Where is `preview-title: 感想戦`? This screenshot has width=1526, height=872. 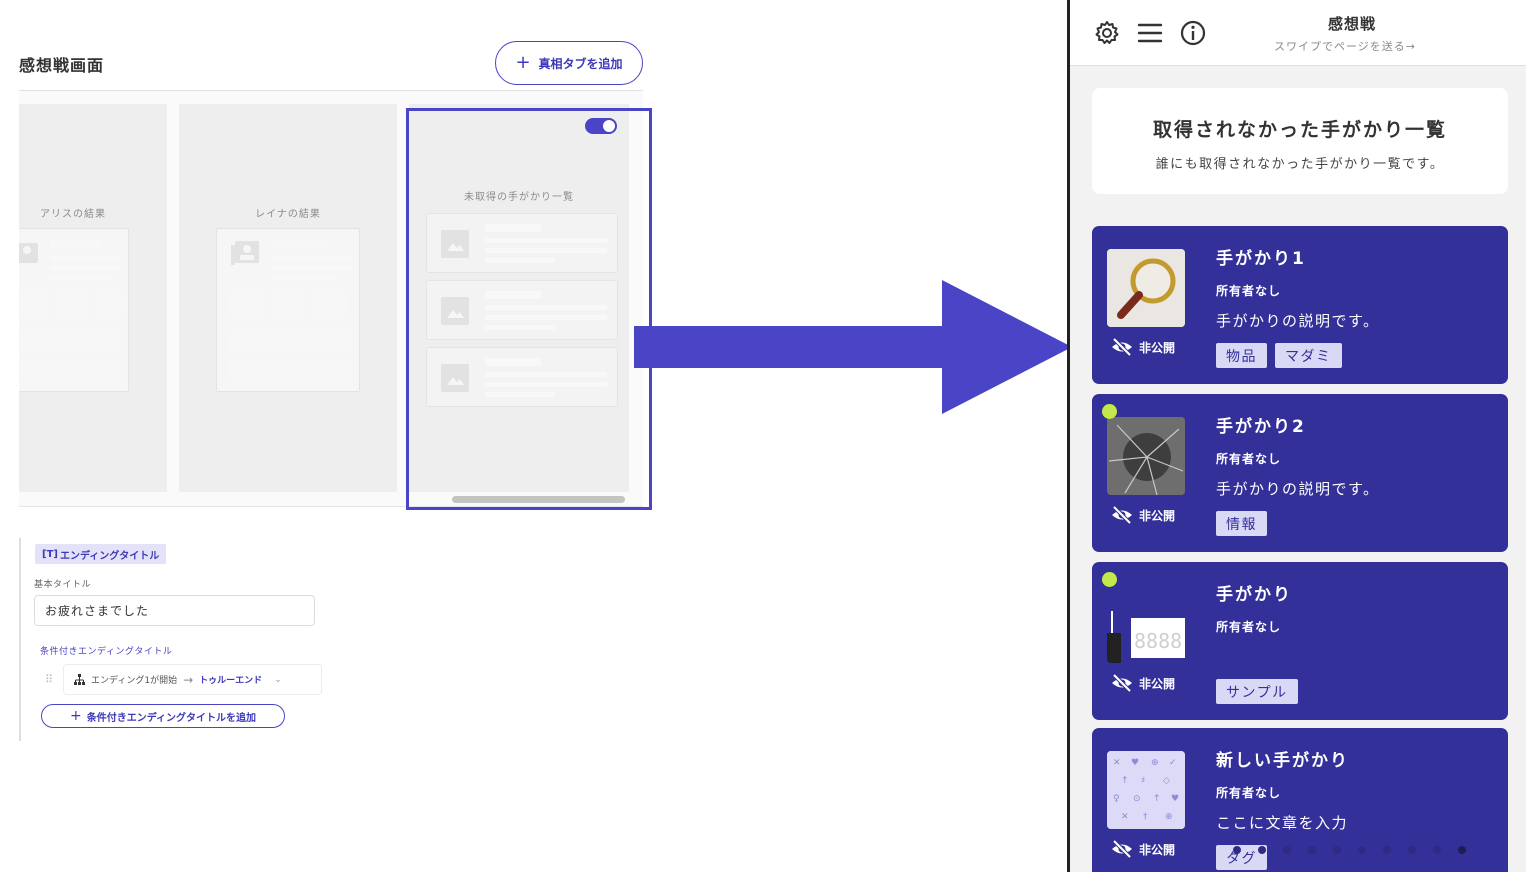
preview-title: 感想戦 is located at coordinates (1352, 24).